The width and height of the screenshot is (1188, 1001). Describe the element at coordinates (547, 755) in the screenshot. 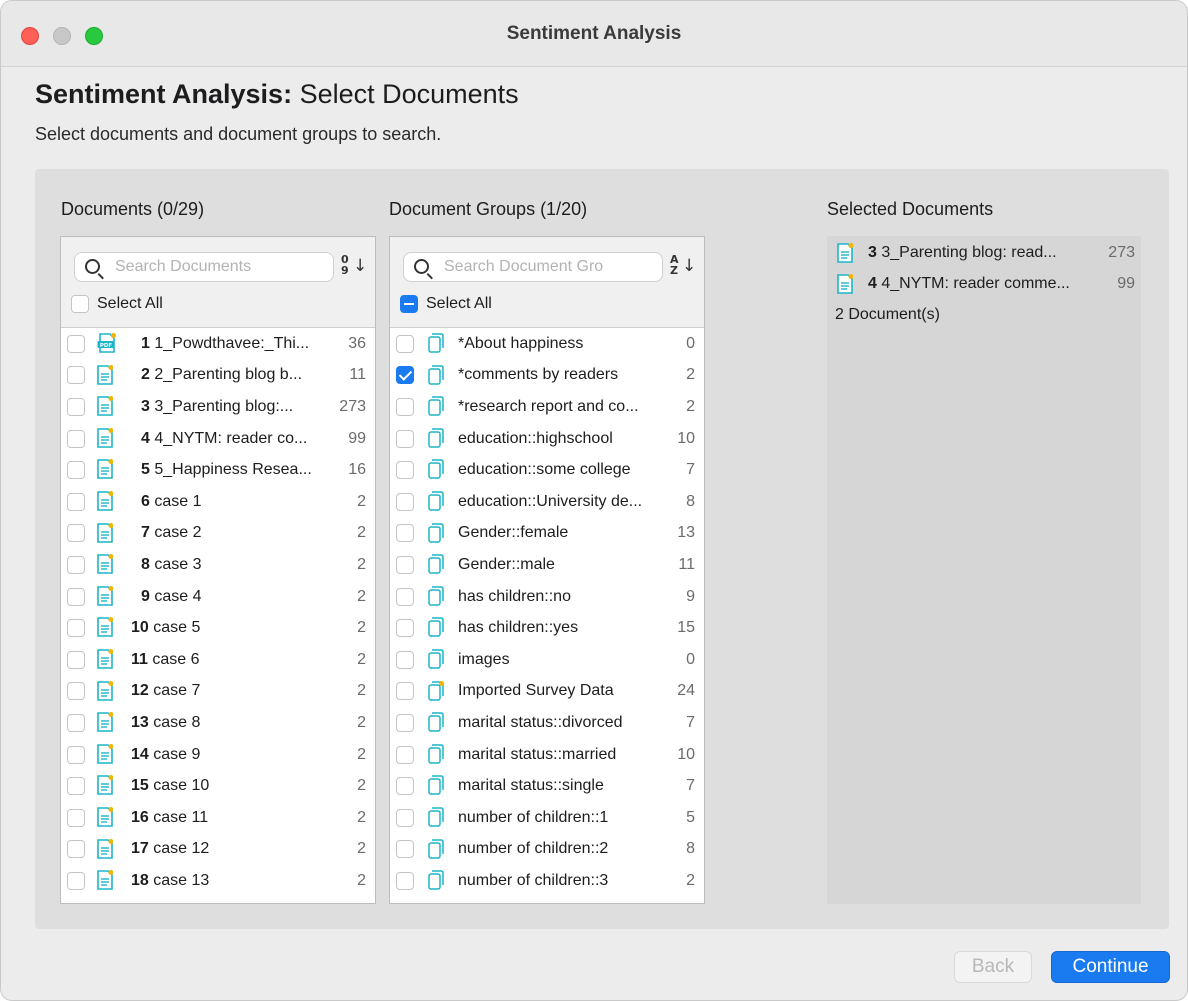

I see `document-group-row: marital status::married 10` at that location.